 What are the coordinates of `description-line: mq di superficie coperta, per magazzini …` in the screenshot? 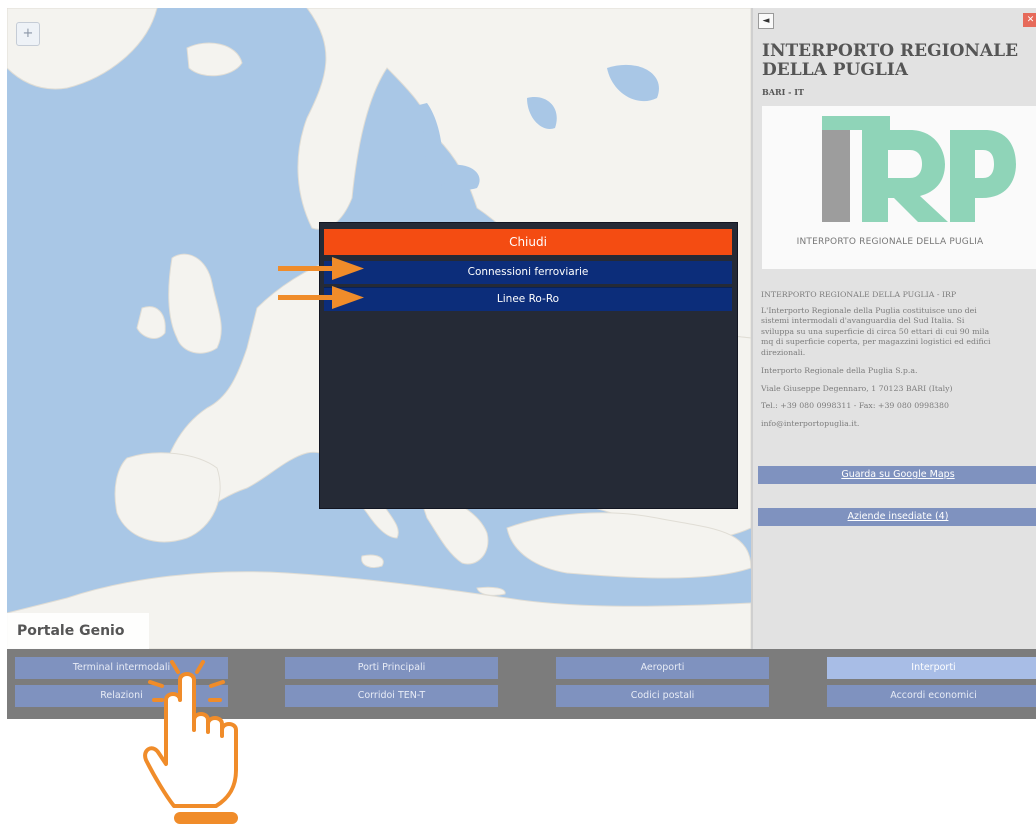 It's located at (876, 341).